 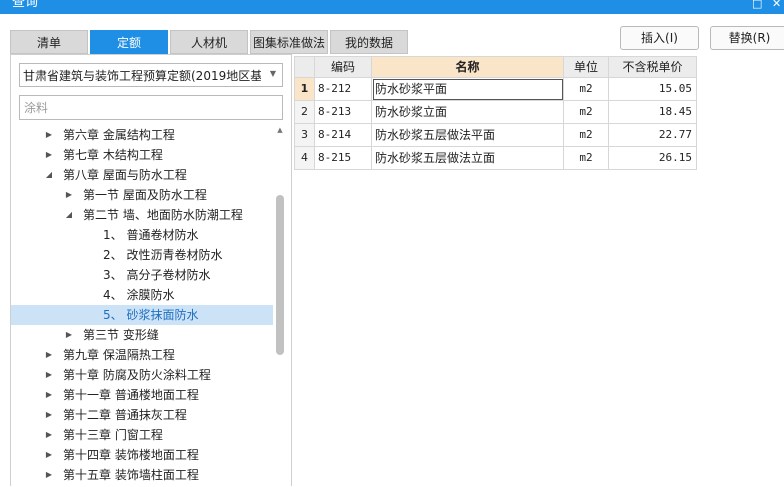 I want to click on row-number: 1, so click(x=304, y=89).